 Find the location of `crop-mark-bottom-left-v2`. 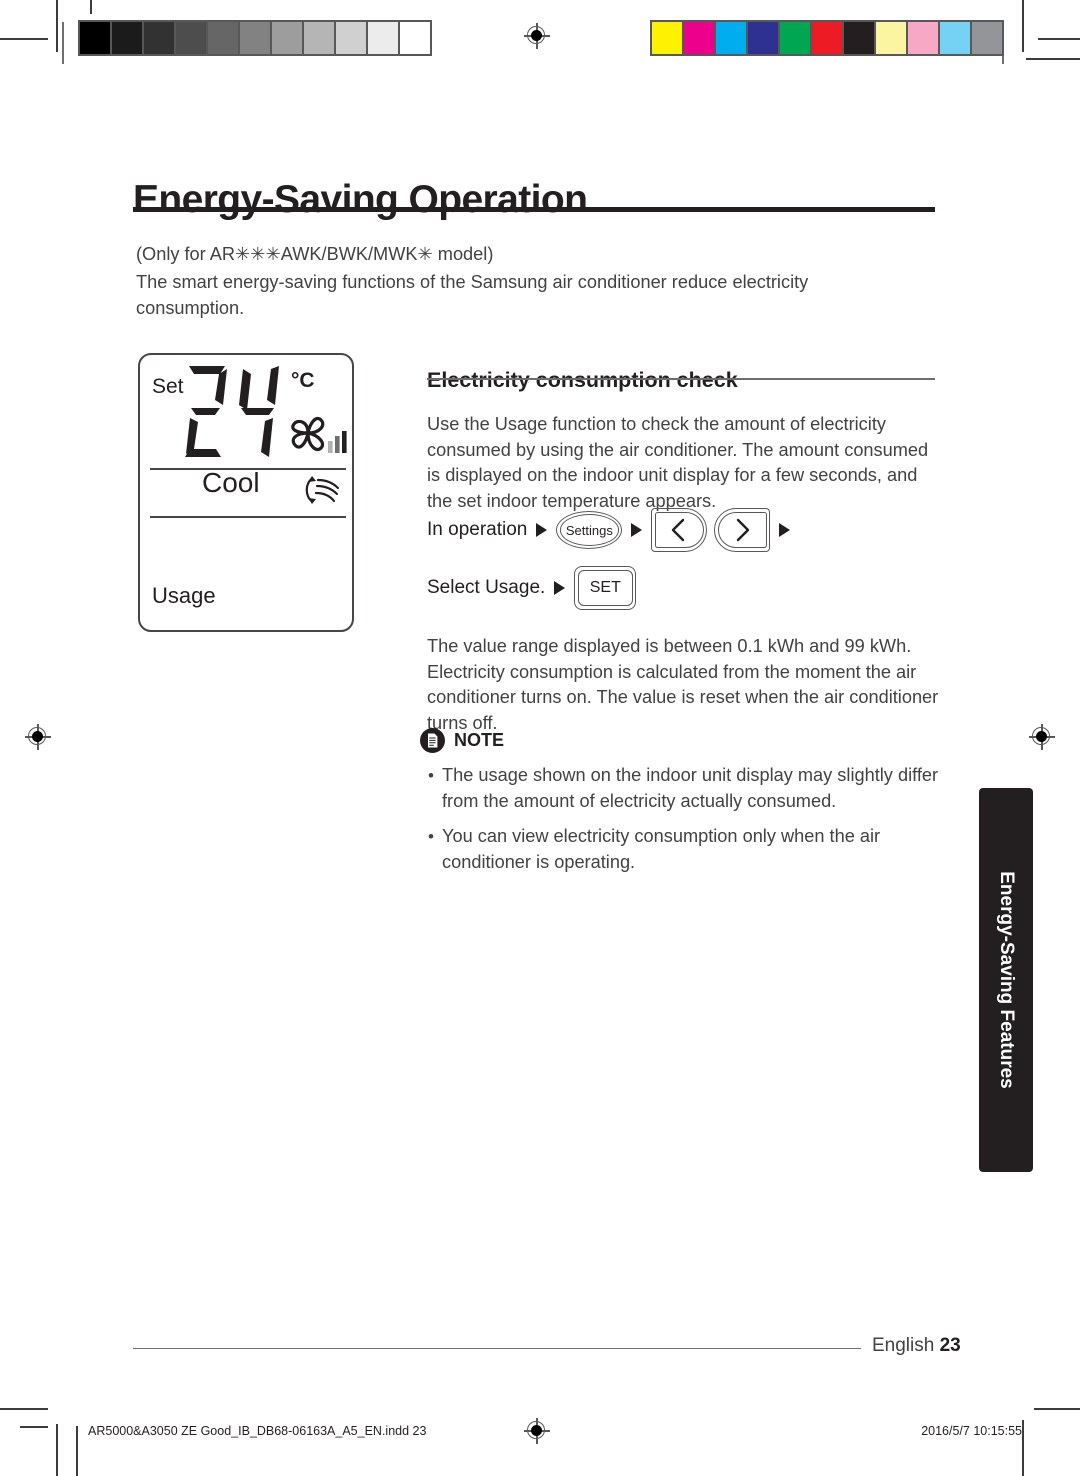

crop-mark-bottom-left-v2 is located at coordinates (77, 1451).